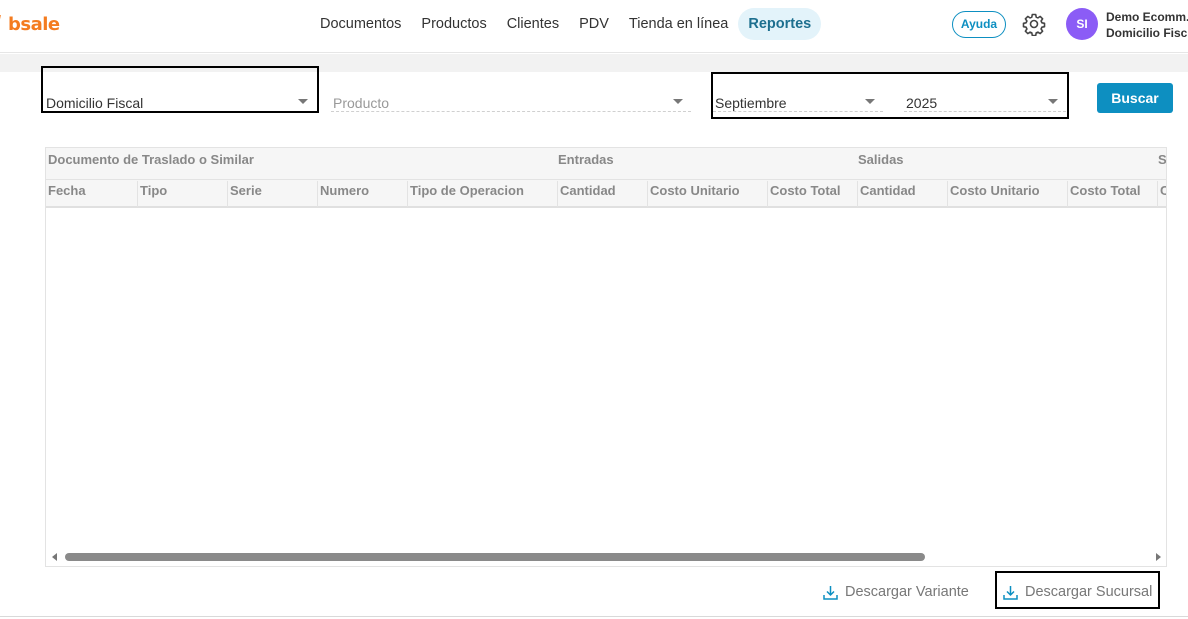 The width and height of the screenshot is (1188, 619). What do you see at coordinates (890, 95) in the screenshot?
I see `period-select-highlight` at bounding box center [890, 95].